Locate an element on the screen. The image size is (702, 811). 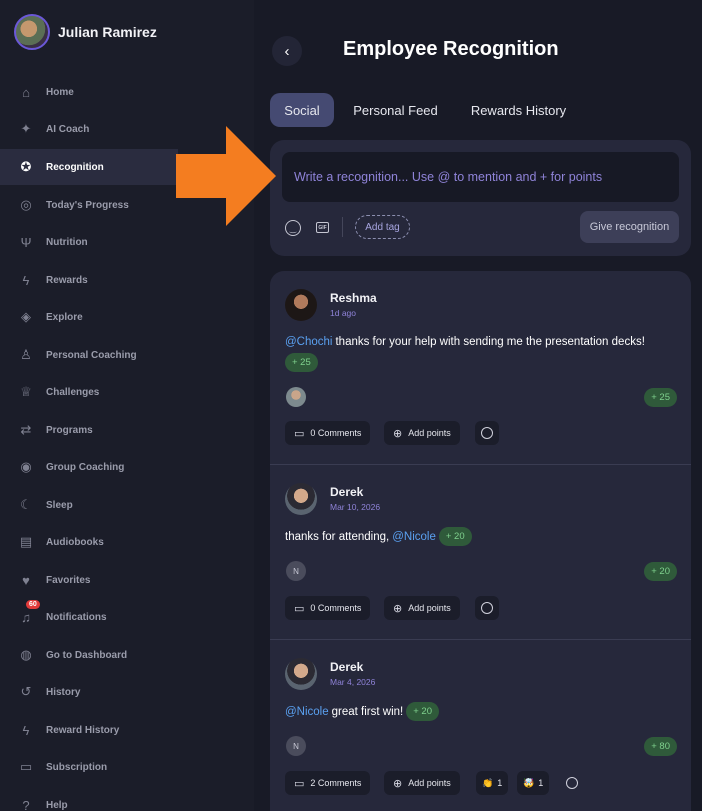
dashboard-icon: ◍ is located at coordinates (26, 654).